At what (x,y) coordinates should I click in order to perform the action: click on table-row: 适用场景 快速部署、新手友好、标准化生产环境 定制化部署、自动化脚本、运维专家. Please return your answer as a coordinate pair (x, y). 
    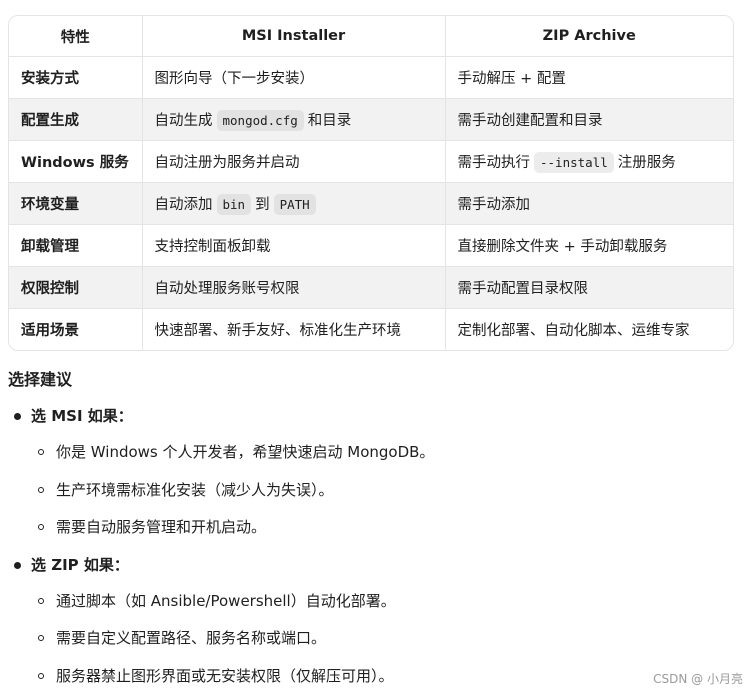
    Looking at the image, I should click on (371, 329).